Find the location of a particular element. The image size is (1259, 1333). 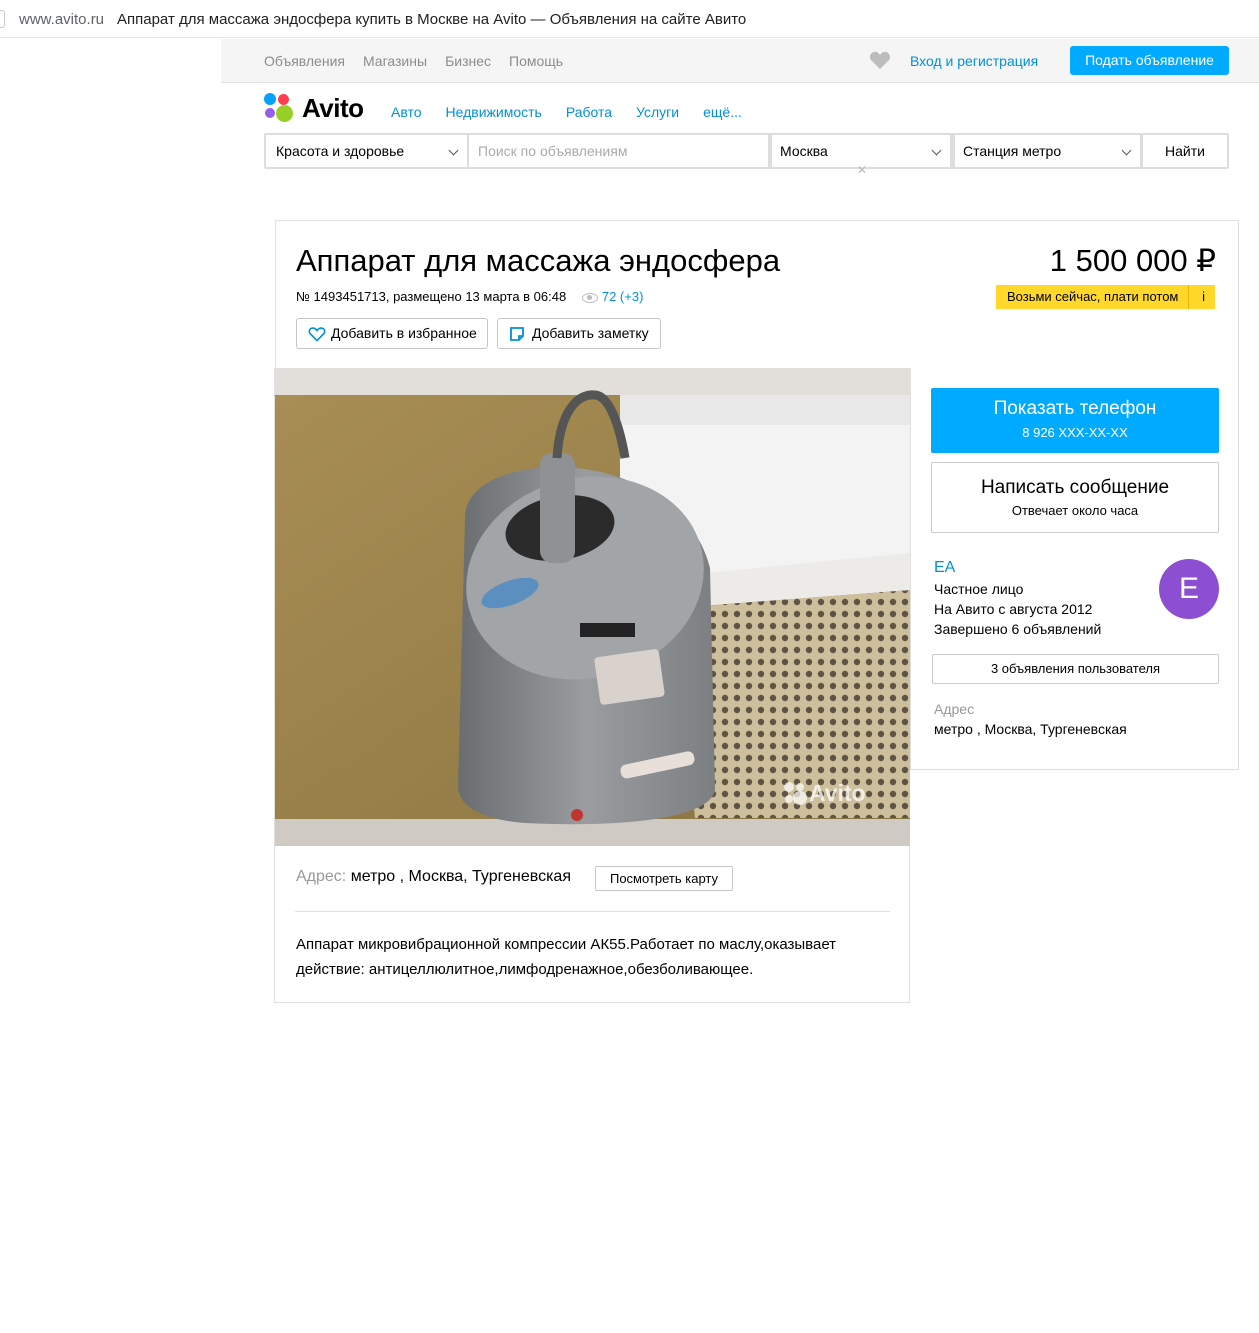

category-select: Красота и здоровье is located at coordinates (366, 151).